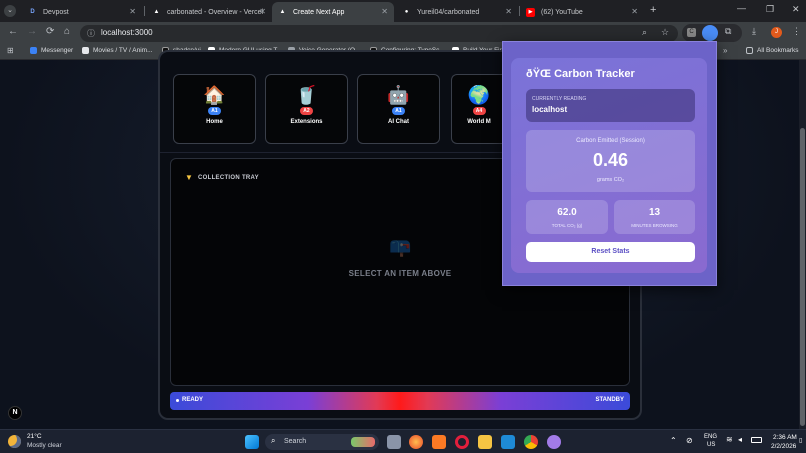 The image size is (806, 453). I want to click on lang-line2: US, so click(711, 445).